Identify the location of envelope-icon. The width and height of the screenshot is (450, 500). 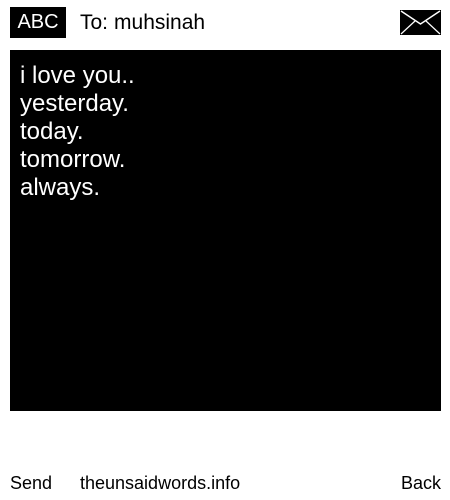
(420, 22).